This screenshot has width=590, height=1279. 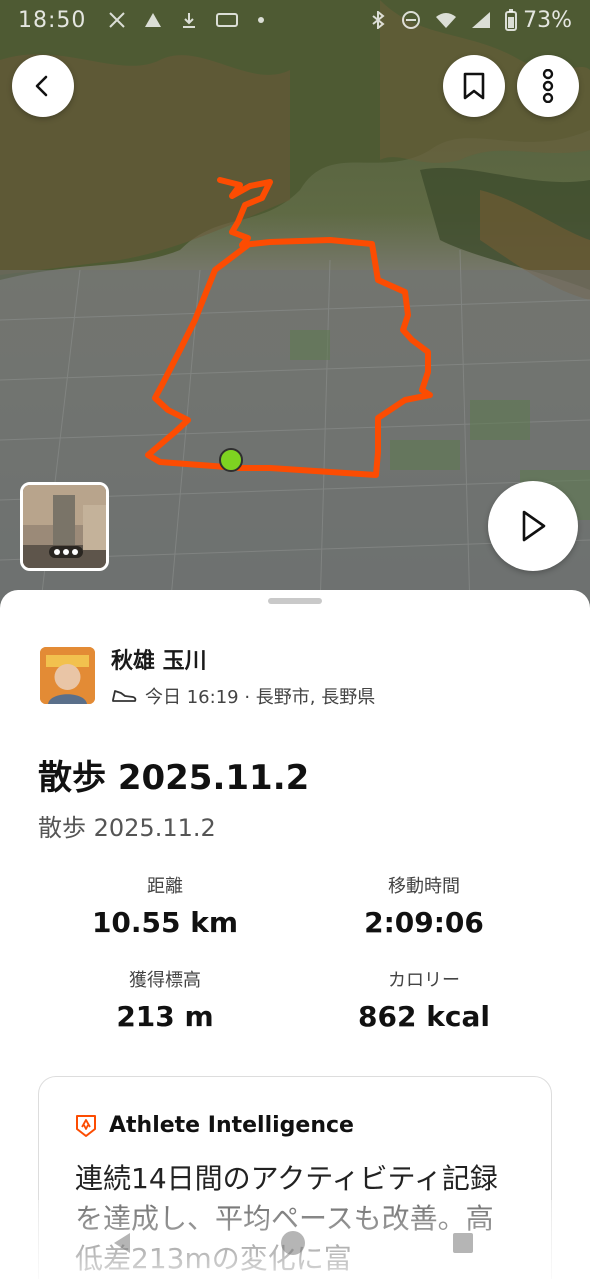 I want to click on battery-icon, so click(x=511, y=20).